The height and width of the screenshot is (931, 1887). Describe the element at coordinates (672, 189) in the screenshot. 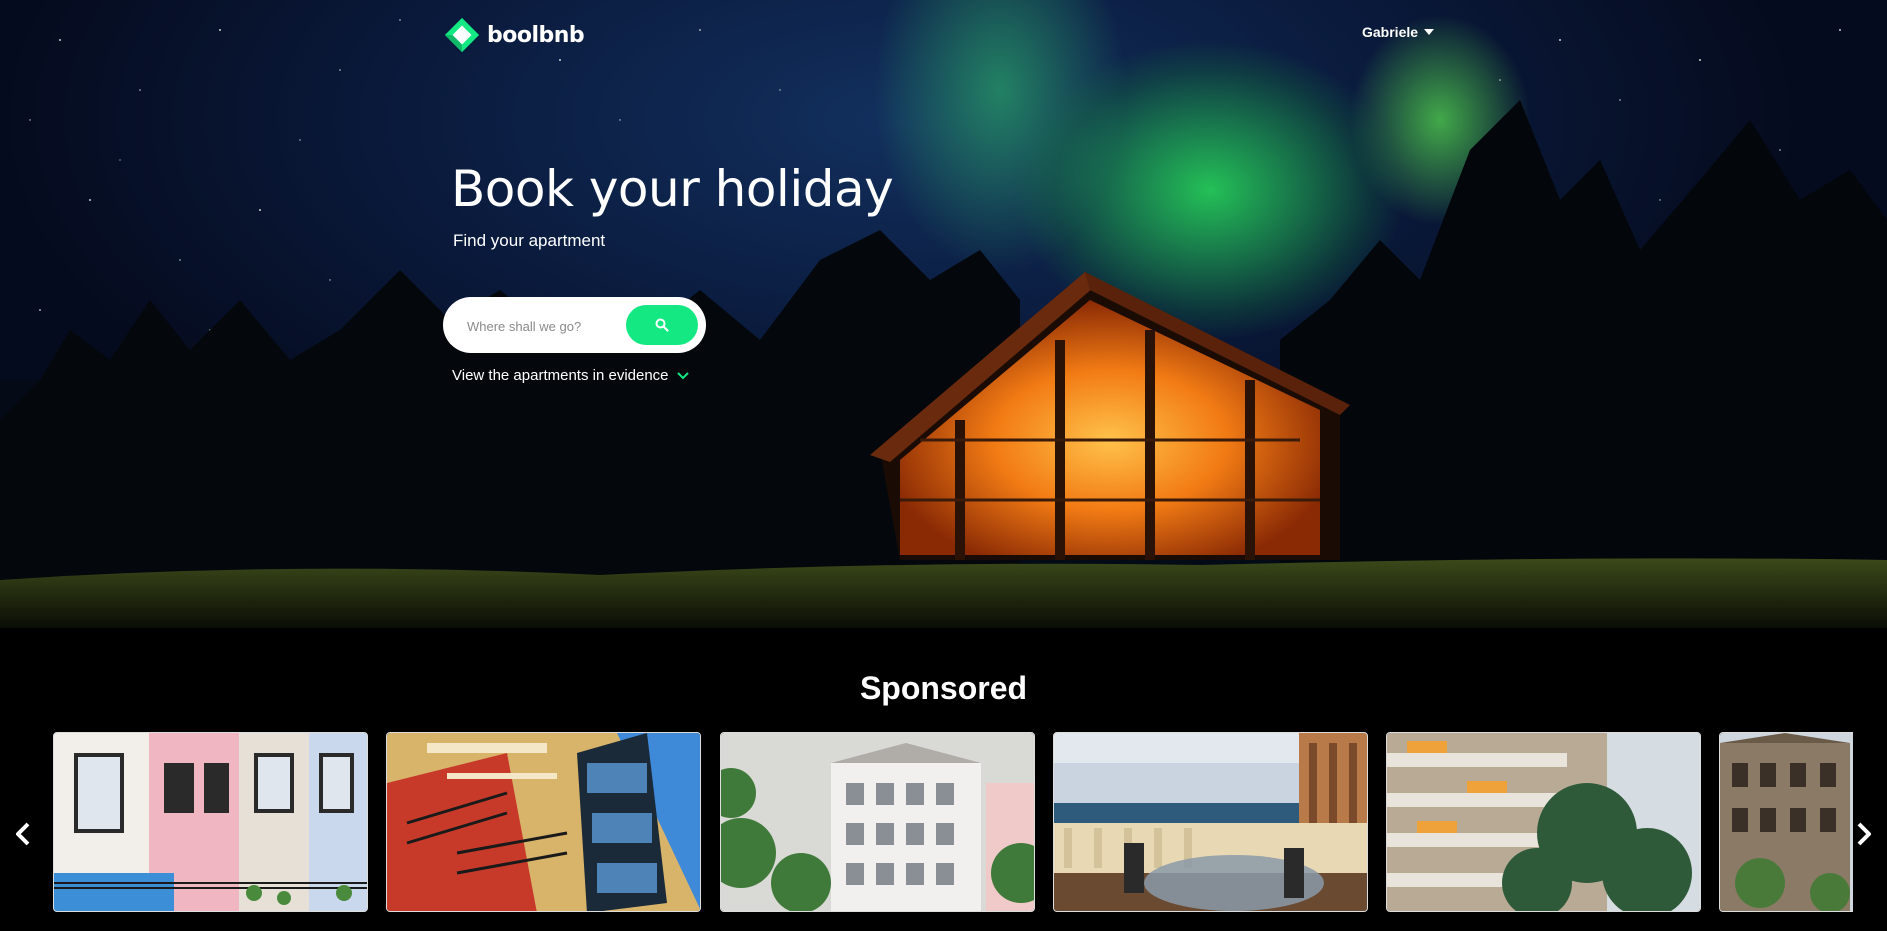

I see `hero-title: Book your holiday` at that location.